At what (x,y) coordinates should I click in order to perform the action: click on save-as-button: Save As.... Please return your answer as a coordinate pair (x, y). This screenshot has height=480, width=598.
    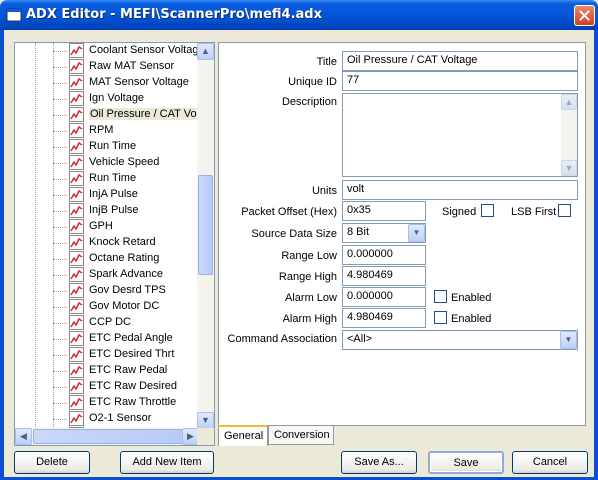
    Looking at the image, I should click on (379, 462).